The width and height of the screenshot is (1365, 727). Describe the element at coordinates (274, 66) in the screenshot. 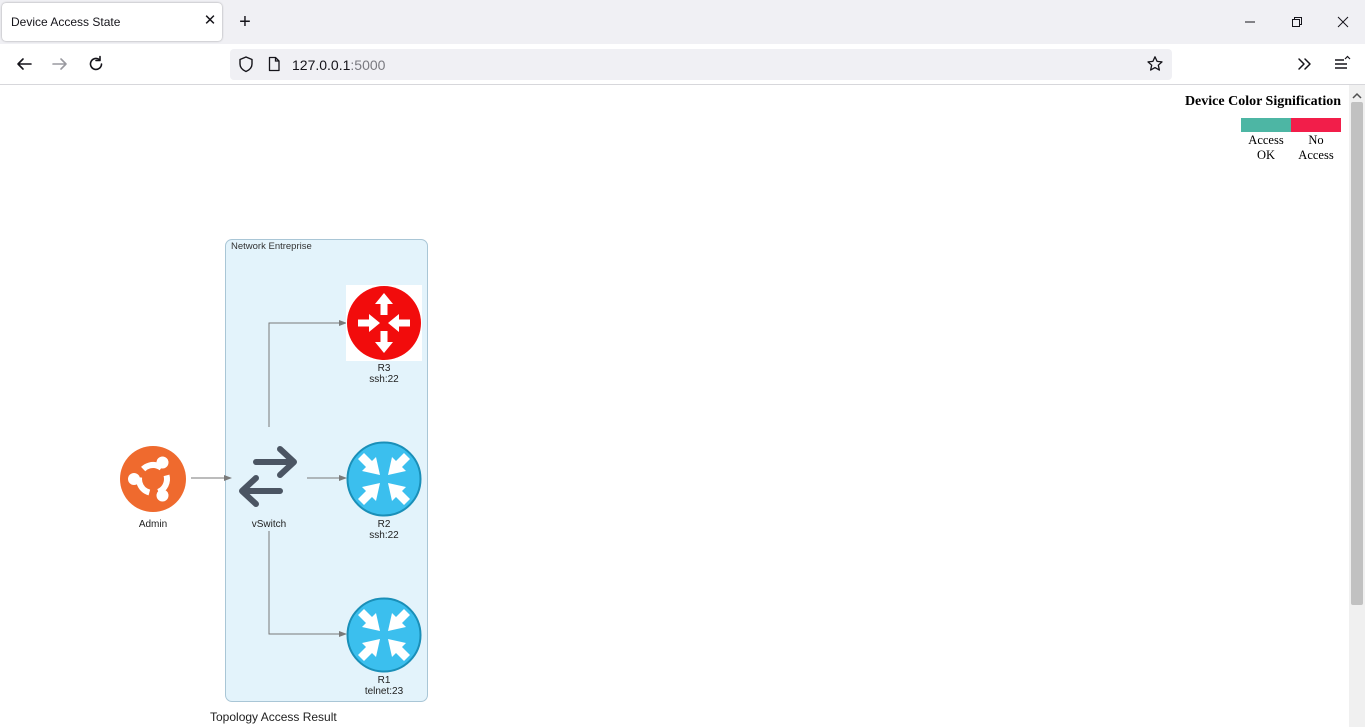

I see `page-icon` at that location.